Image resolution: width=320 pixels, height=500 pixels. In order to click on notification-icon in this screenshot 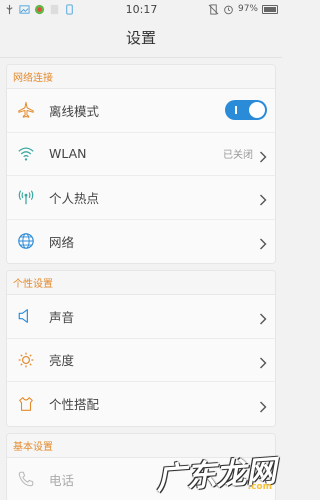, I will do `click(54, 9)`.